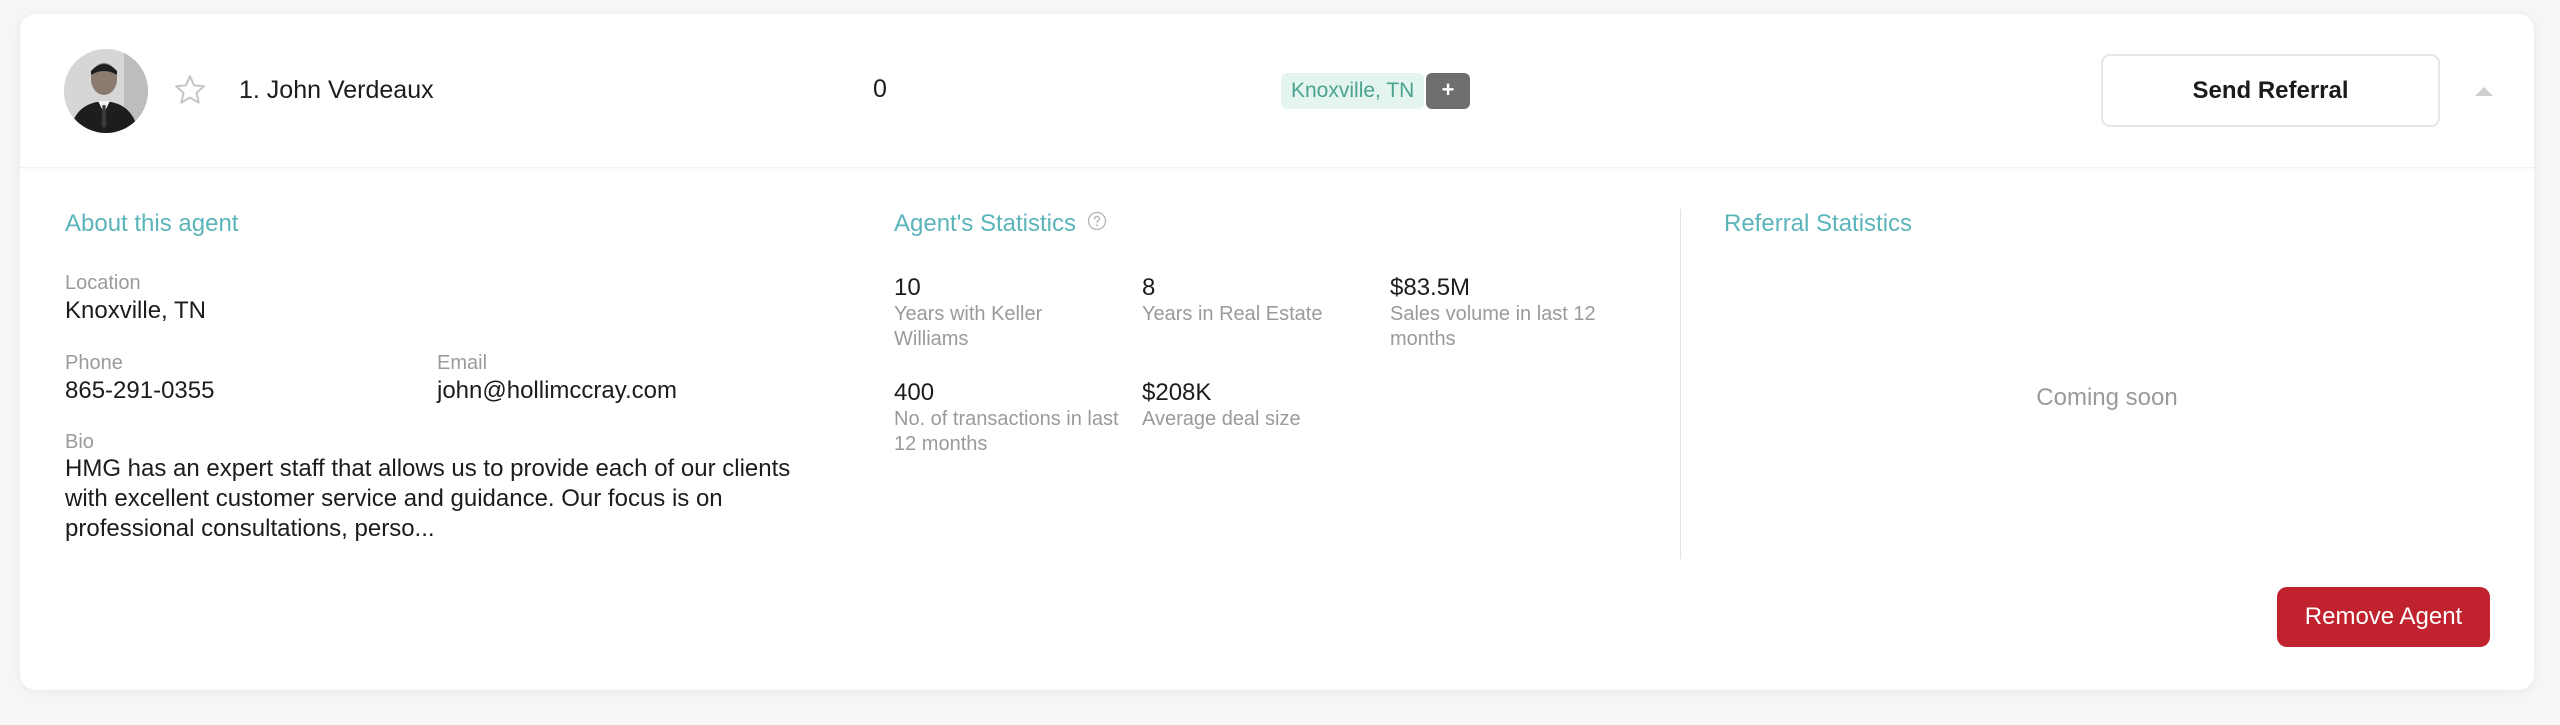 This screenshot has width=2560, height=725. I want to click on remove-agent-button: Remove Agent, so click(2383, 617).